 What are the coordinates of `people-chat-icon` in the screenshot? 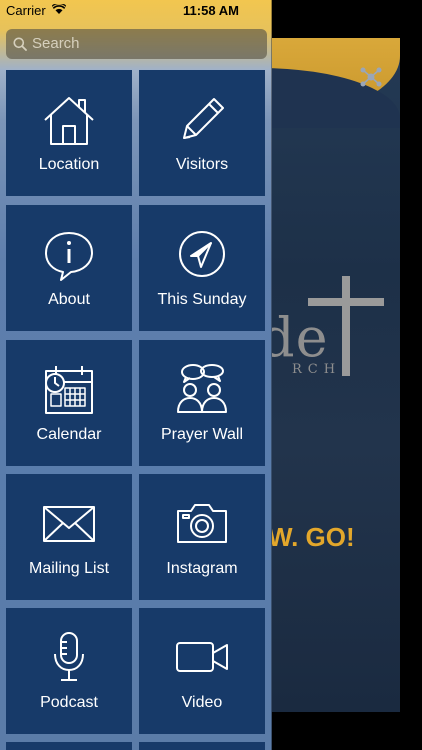 It's located at (202, 388).